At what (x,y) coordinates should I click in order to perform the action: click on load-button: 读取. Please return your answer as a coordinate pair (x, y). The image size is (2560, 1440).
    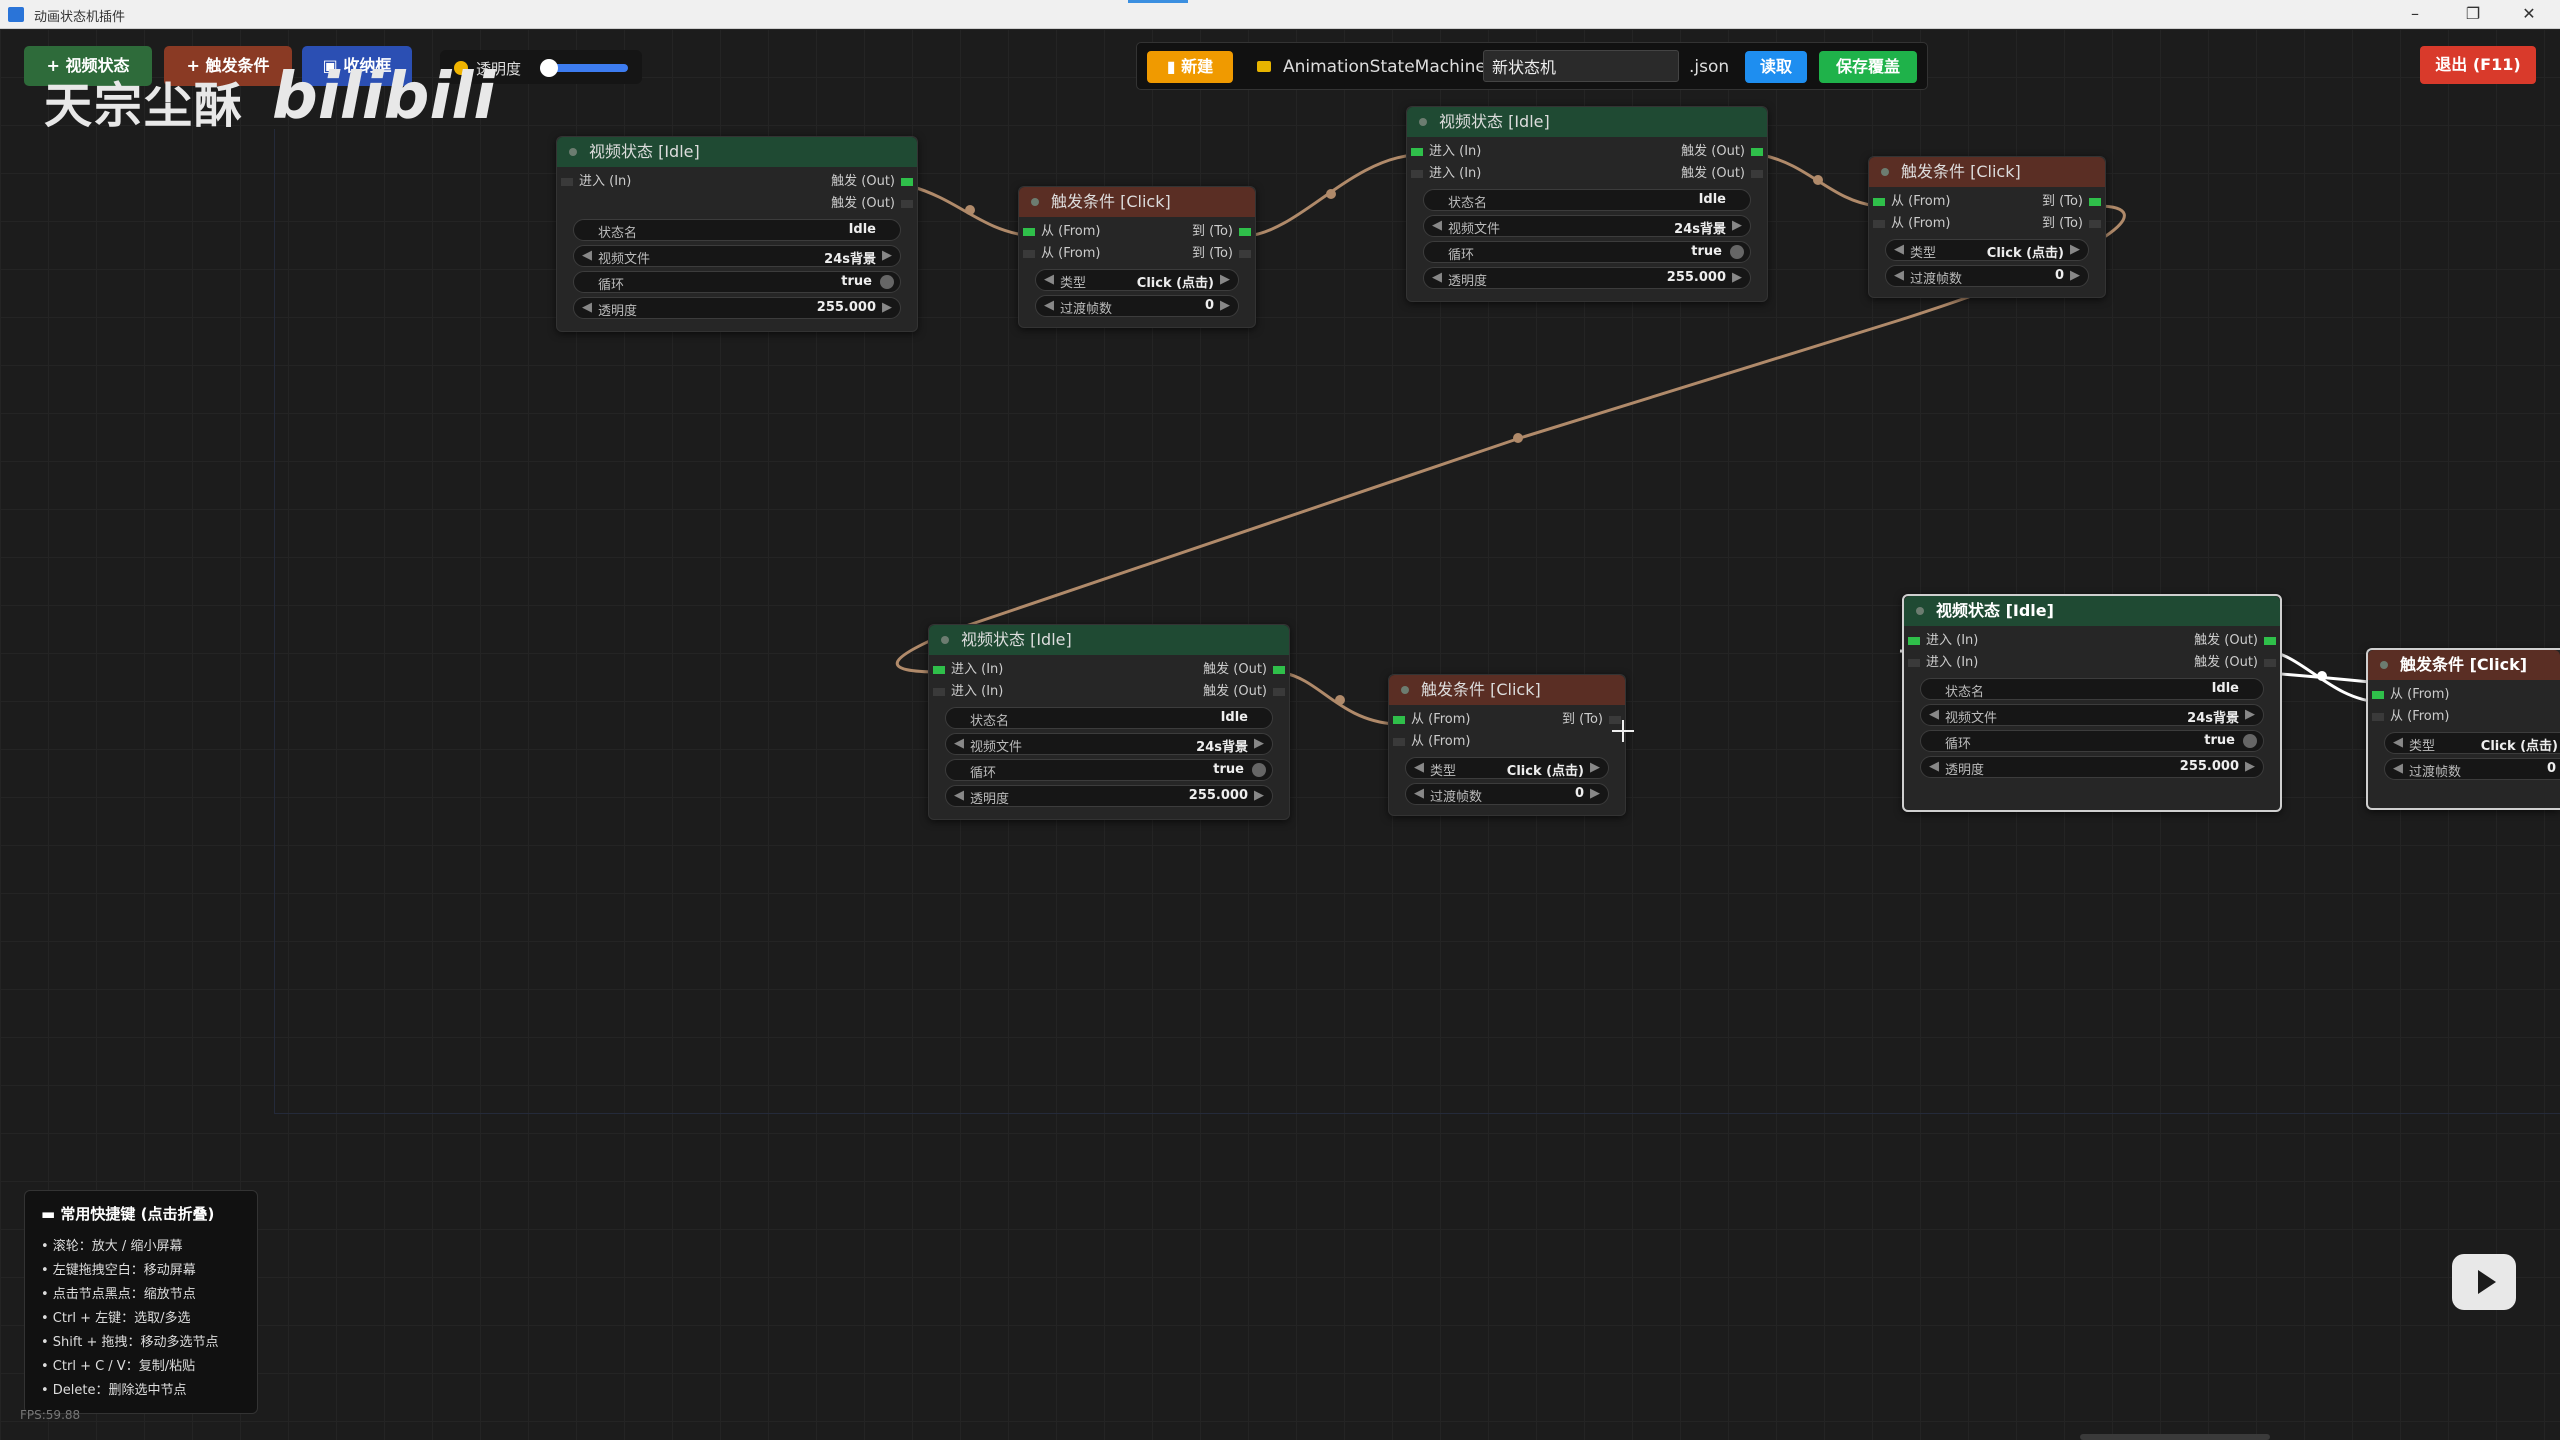
    Looking at the image, I should click on (1776, 67).